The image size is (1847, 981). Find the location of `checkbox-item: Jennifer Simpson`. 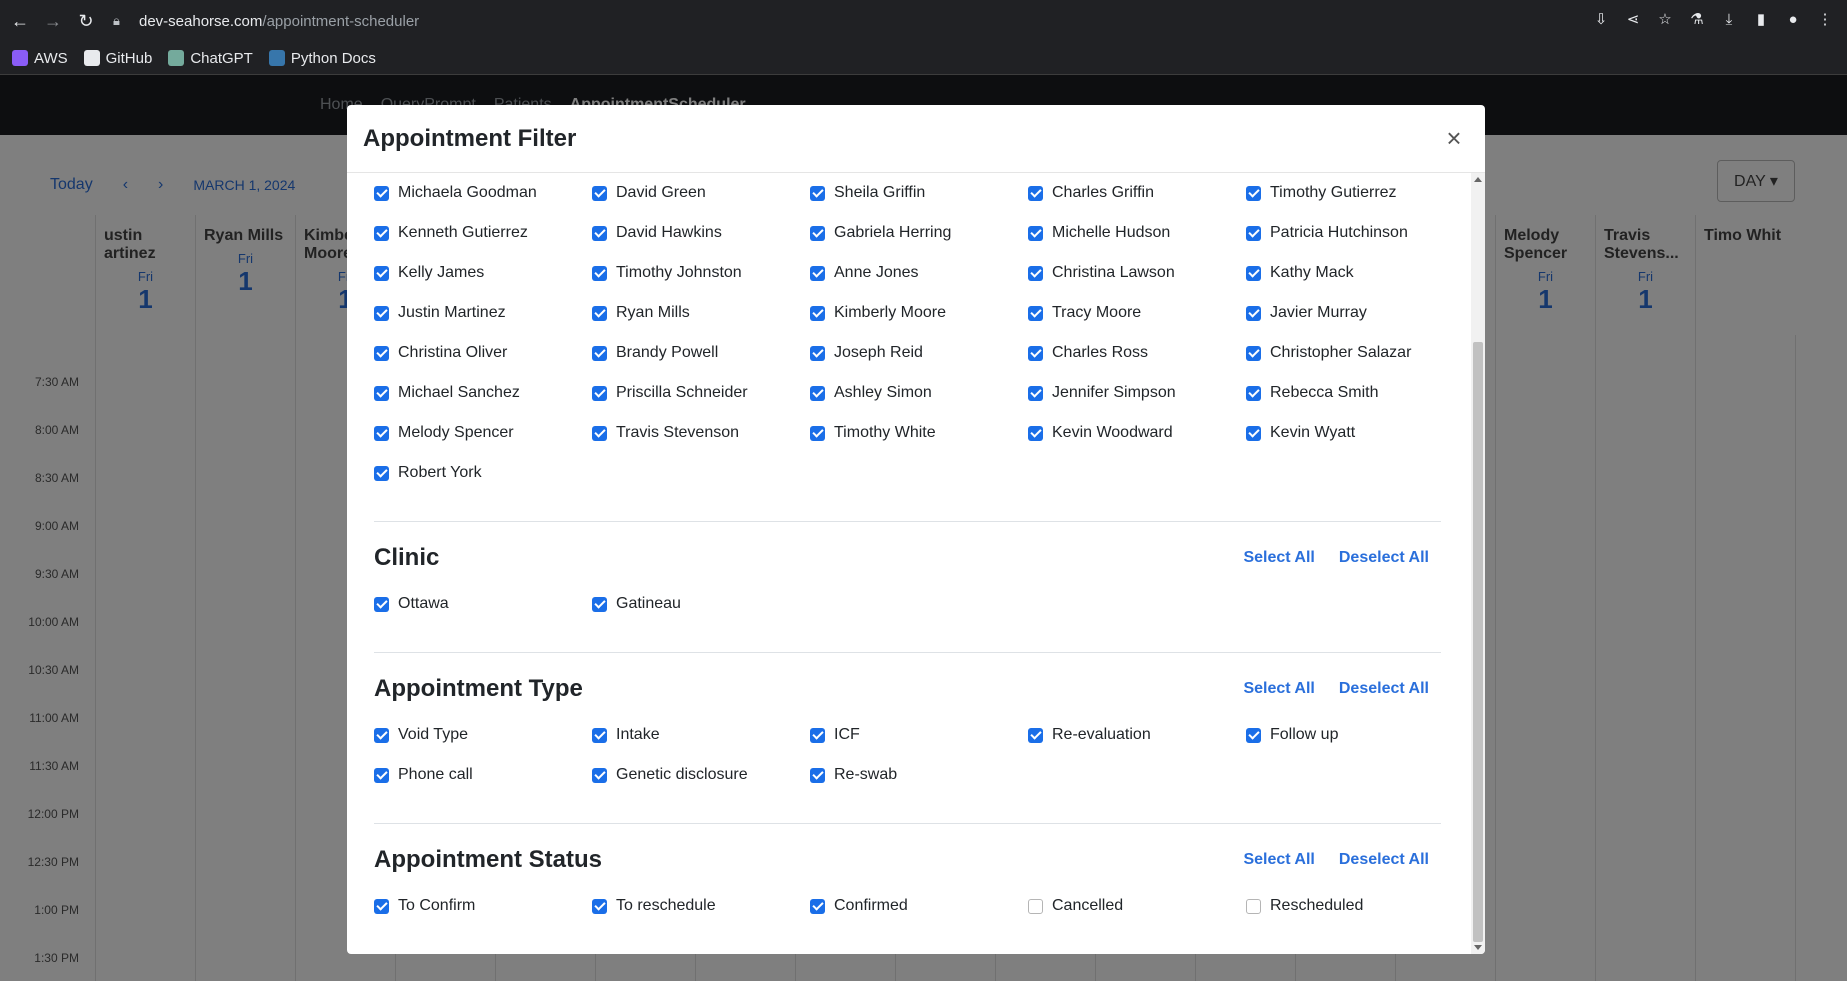

checkbox-item: Jennifer Simpson is located at coordinates (1137, 393).